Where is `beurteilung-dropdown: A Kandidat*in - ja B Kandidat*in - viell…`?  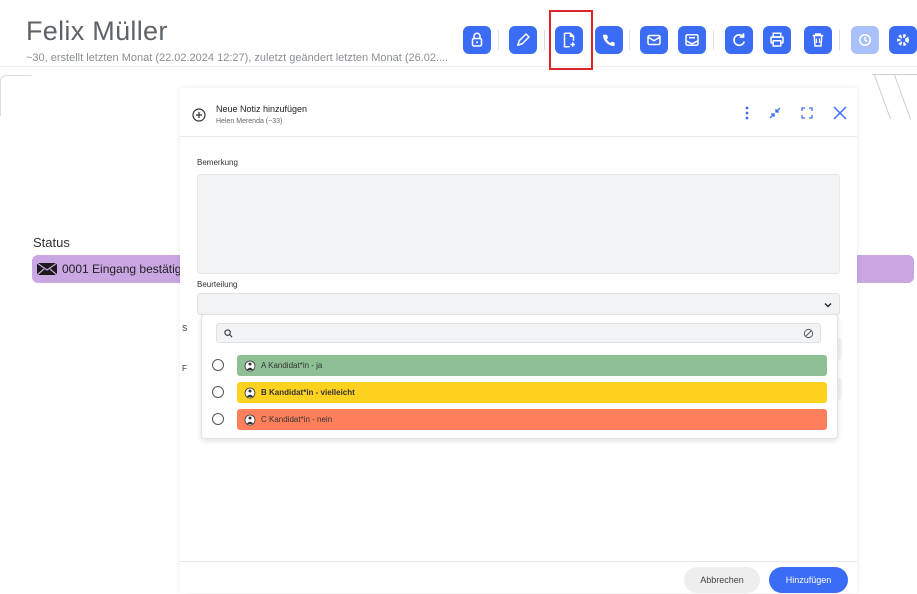 beurteilung-dropdown: A Kandidat*in - ja B Kandidat*in - viell… is located at coordinates (519, 376).